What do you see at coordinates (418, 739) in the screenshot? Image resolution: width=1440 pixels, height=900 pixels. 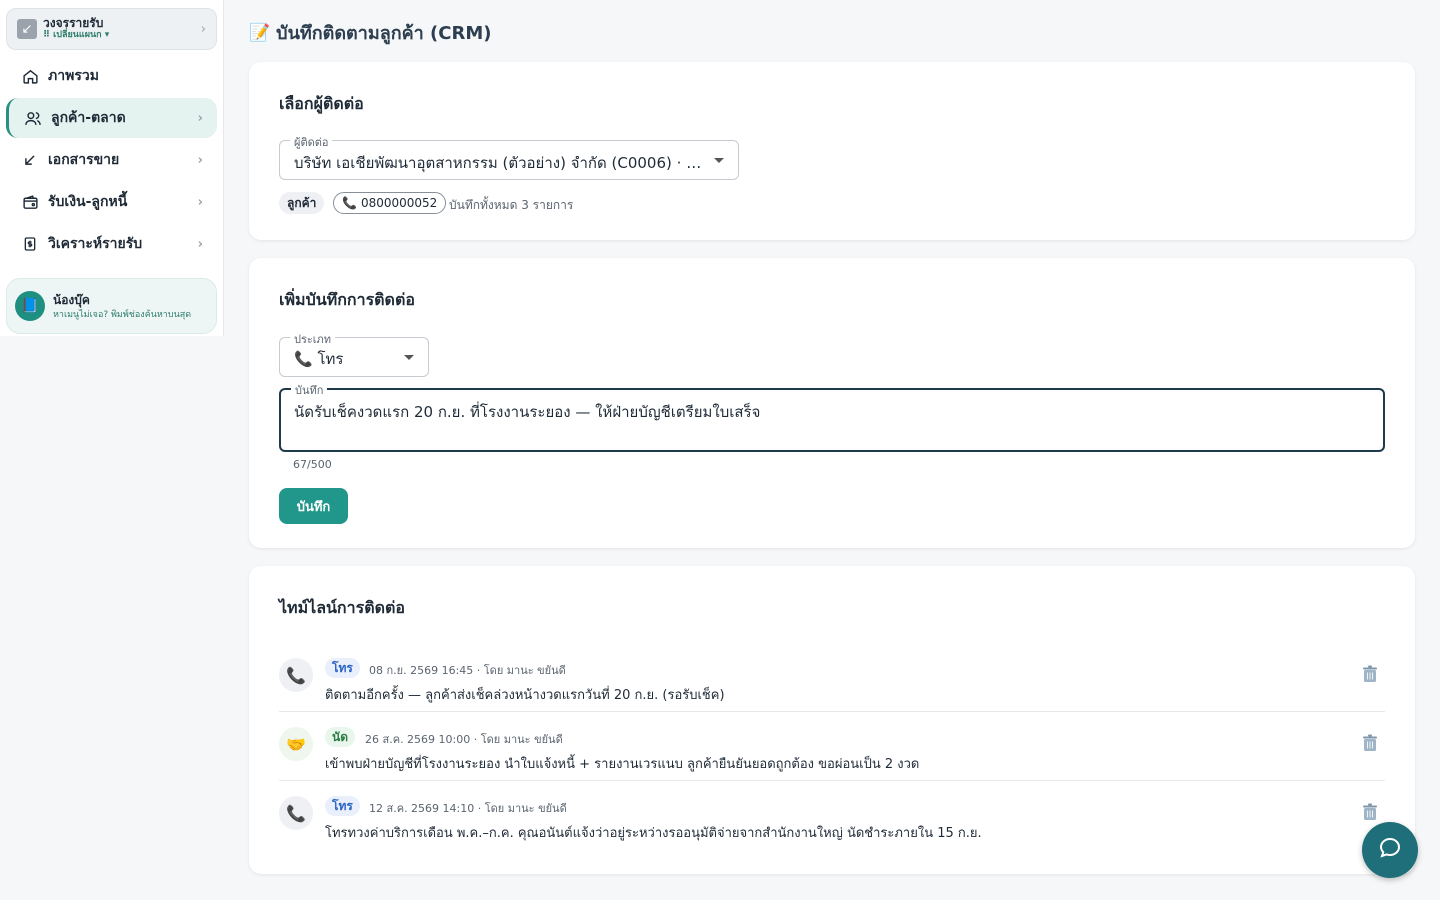 I see `entry-time: 26 ส.ค. 2569 10:00` at bounding box center [418, 739].